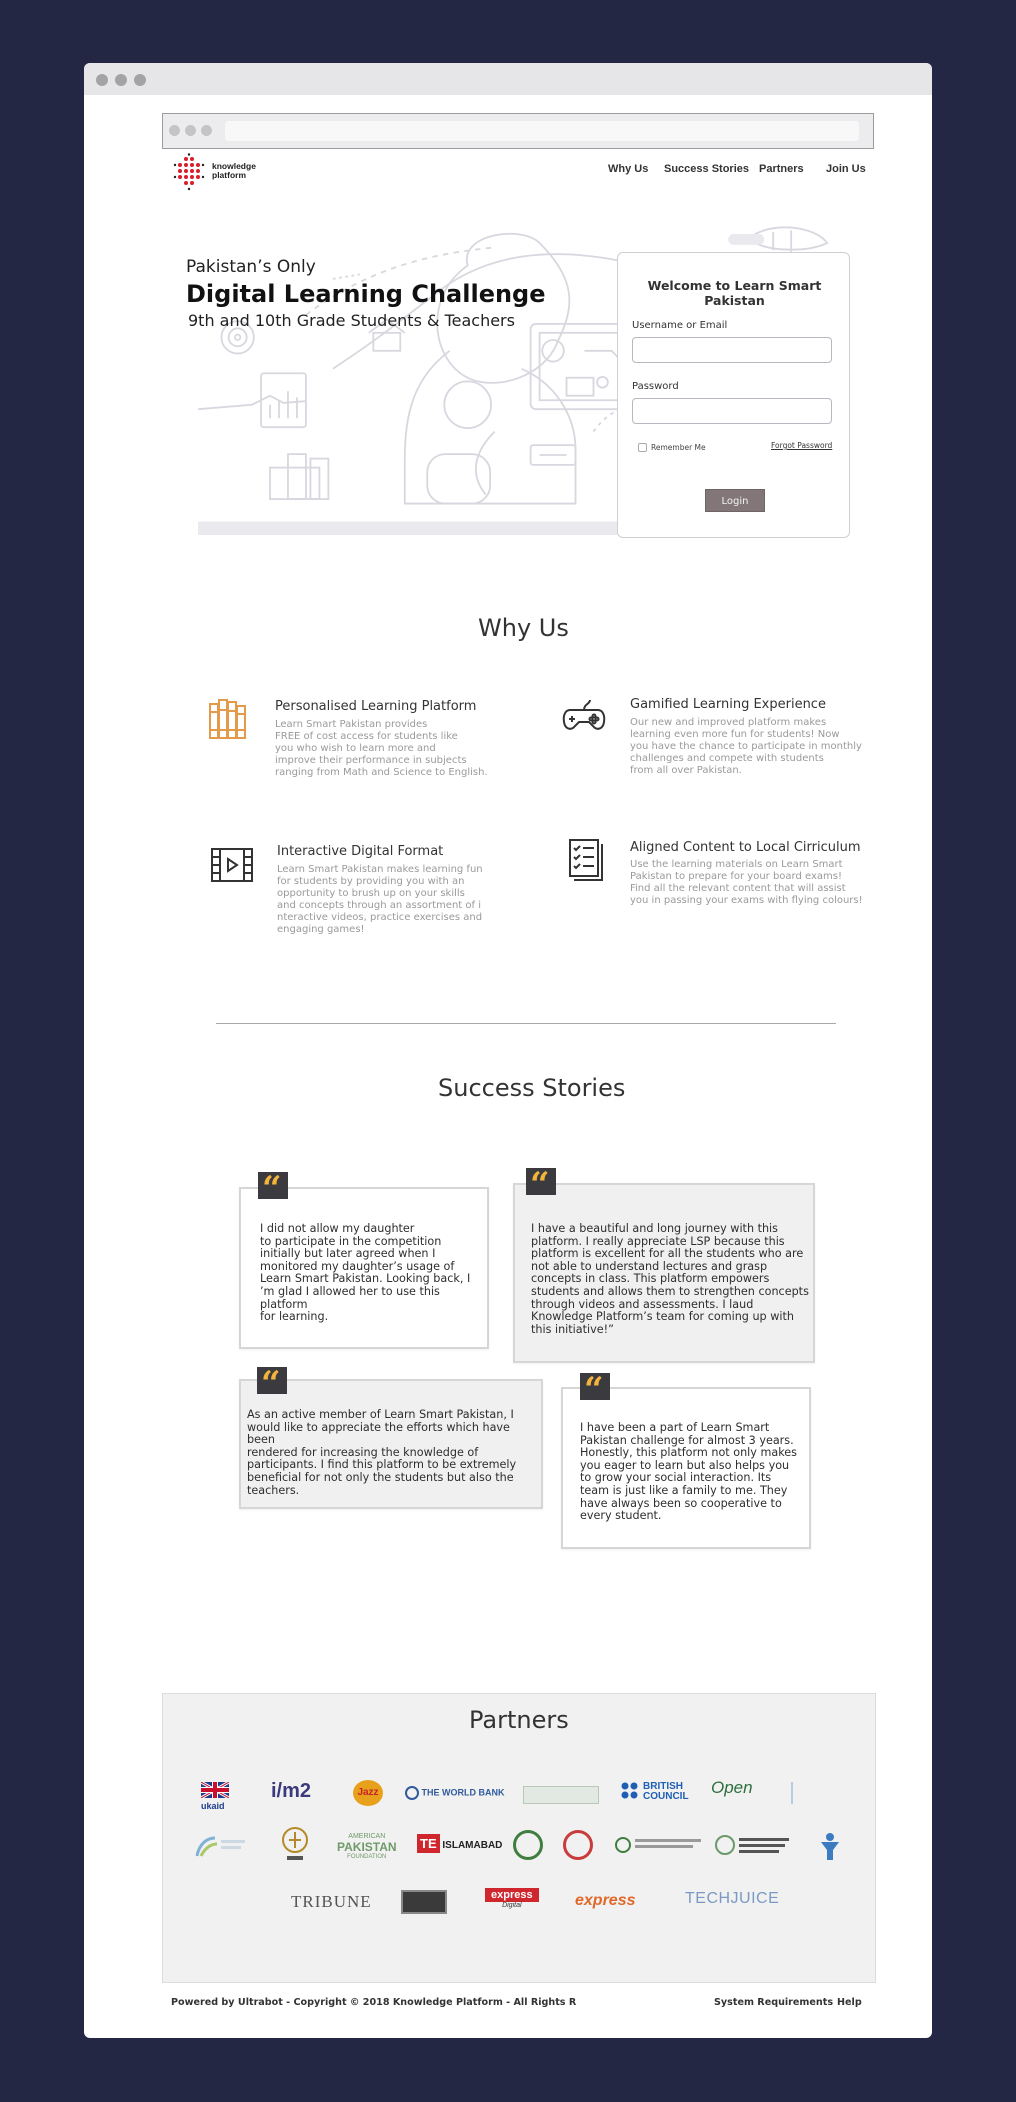 This screenshot has width=1016, height=2102. Describe the element at coordinates (642, 447) in the screenshot. I see `remember-me-checkbox` at that location.